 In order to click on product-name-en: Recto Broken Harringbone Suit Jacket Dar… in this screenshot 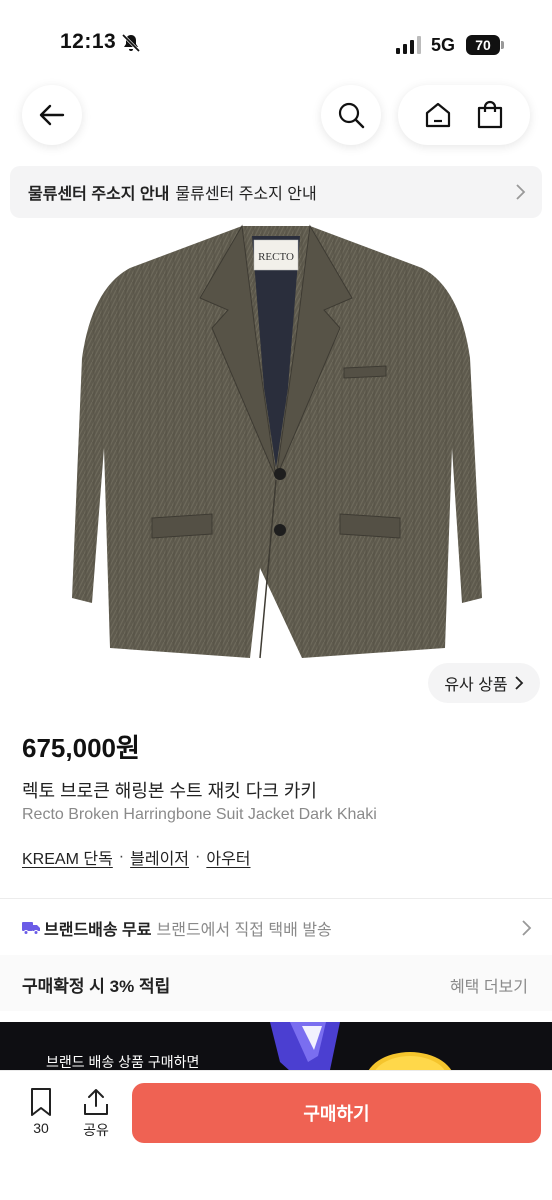, I will do `click(199, 814)`.